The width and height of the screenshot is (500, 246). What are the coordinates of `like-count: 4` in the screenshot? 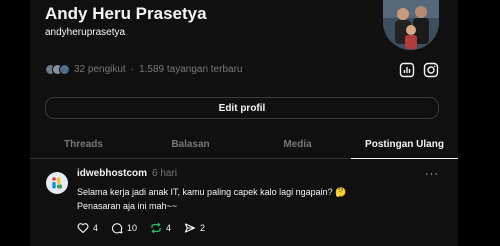 It's located at (96, 228).